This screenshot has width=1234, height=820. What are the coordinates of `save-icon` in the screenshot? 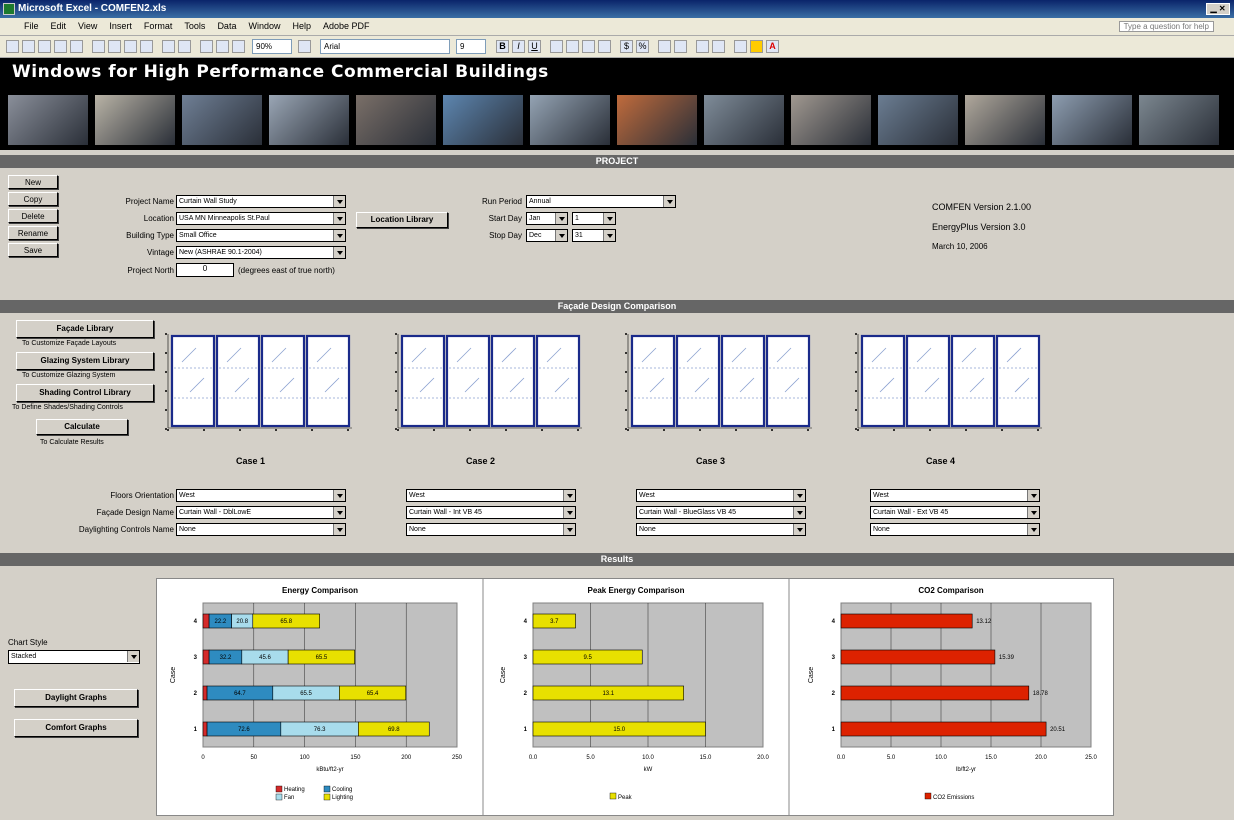 It's located at (44, 46).